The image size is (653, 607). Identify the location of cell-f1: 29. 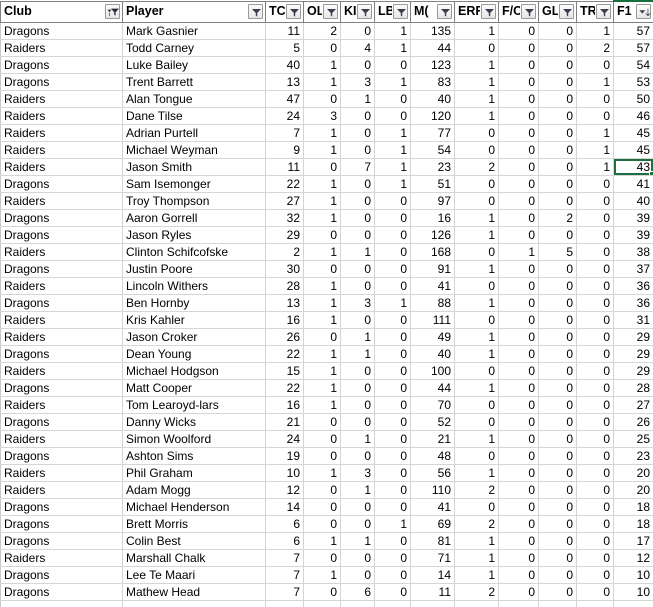
(633, 337).